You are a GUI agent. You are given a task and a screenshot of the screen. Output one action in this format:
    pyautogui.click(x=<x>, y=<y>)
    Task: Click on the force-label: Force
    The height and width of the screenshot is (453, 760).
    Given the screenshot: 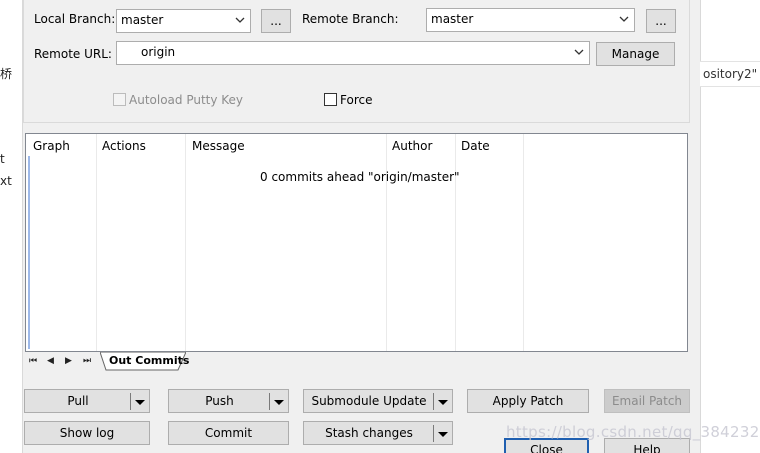 What is the action you would take?
    pyautogui.click(x=356, y=100)
    